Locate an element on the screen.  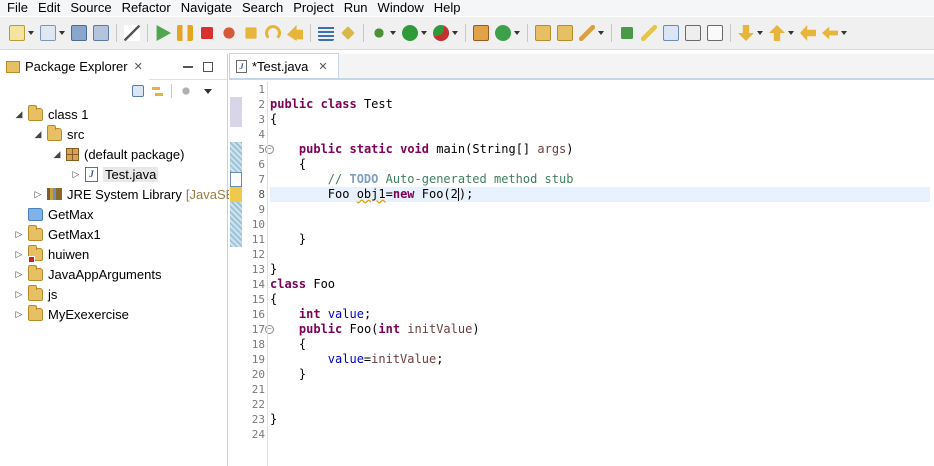
new-java-class-icon is located at coordinates (503, 33).